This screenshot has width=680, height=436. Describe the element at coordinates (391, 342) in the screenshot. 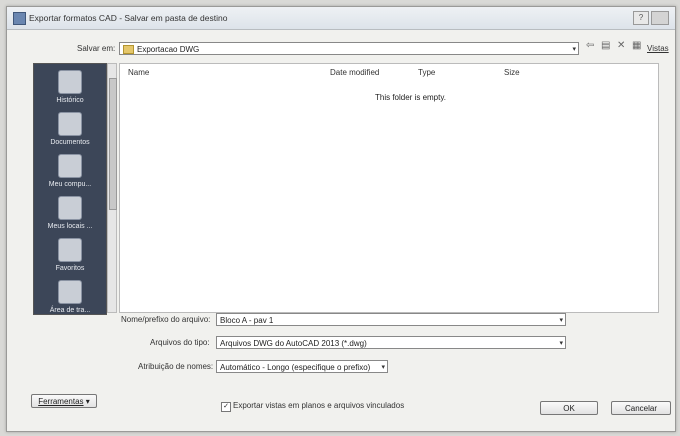

I see `filetype-select: Arquivos DWG do AutoCAD 2013 (*.dwg) ▾` at that location.